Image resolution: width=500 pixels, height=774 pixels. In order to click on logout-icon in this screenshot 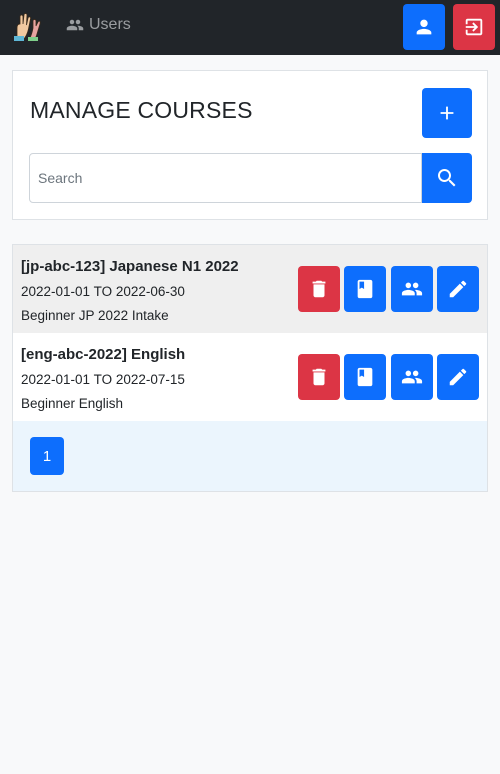, I will do `click(474, 27)`.